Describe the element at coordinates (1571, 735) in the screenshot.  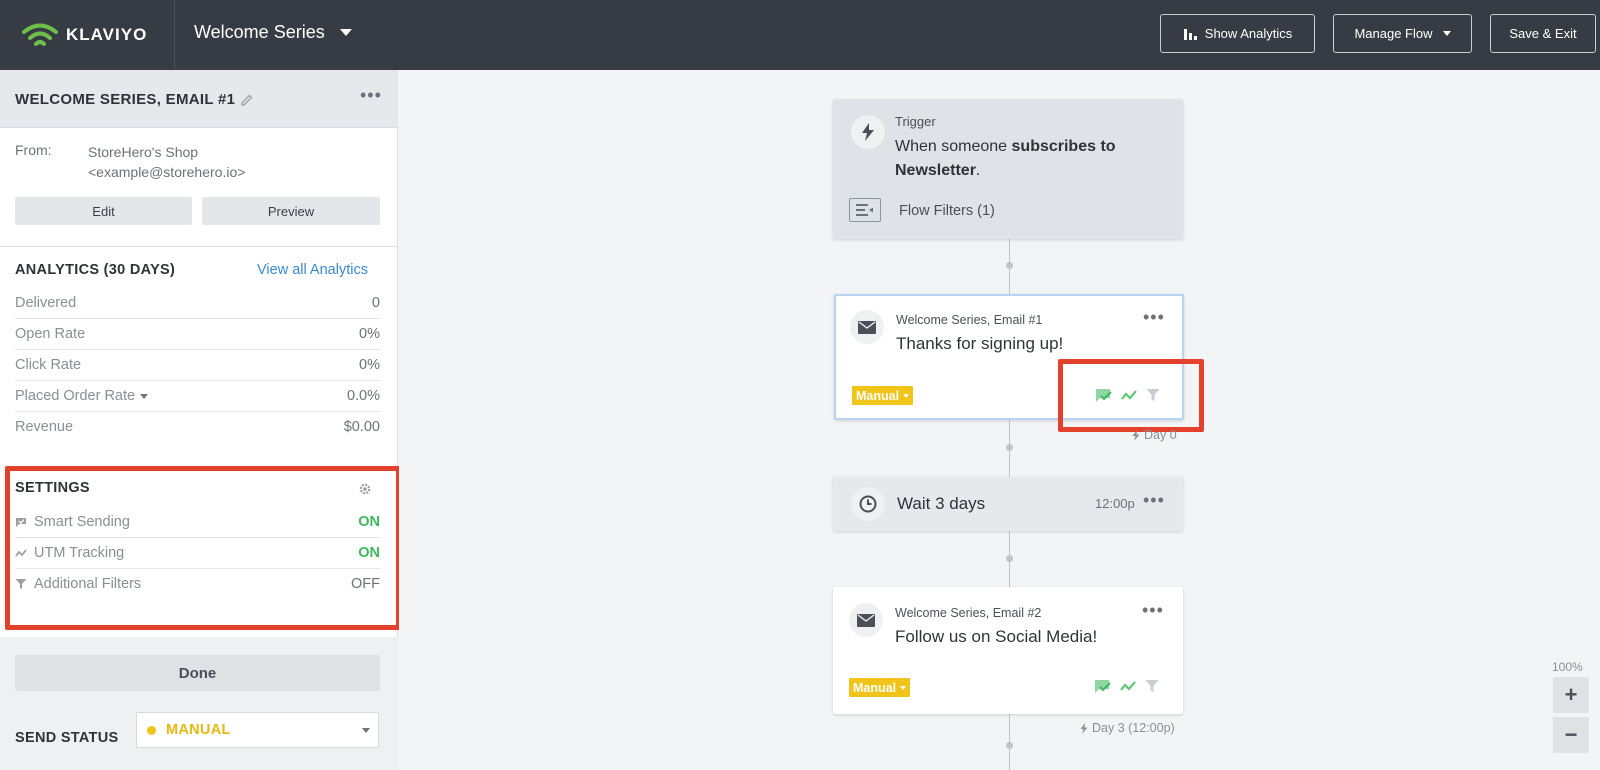
I see `zoom-out-button: −` at that location.